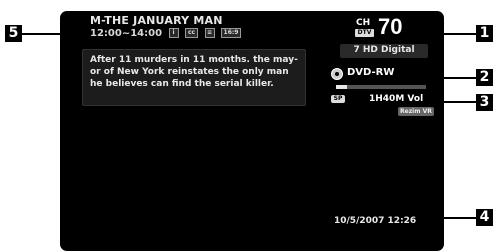  What do you see at coordinates (484, 33) in the screenshot?
I see `callout-1: 1` at bounding box center [484, 33].